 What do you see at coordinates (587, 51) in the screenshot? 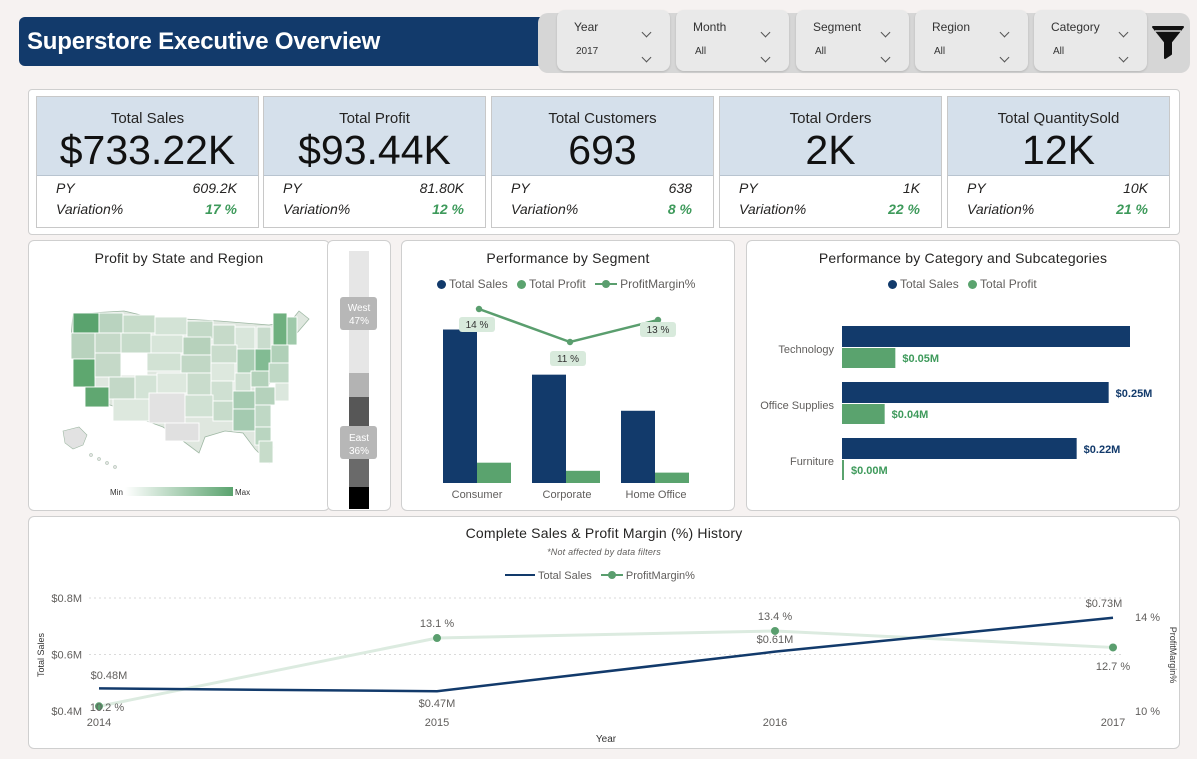
I see `slicer-value: 2017` at bounding box center [587, 51].